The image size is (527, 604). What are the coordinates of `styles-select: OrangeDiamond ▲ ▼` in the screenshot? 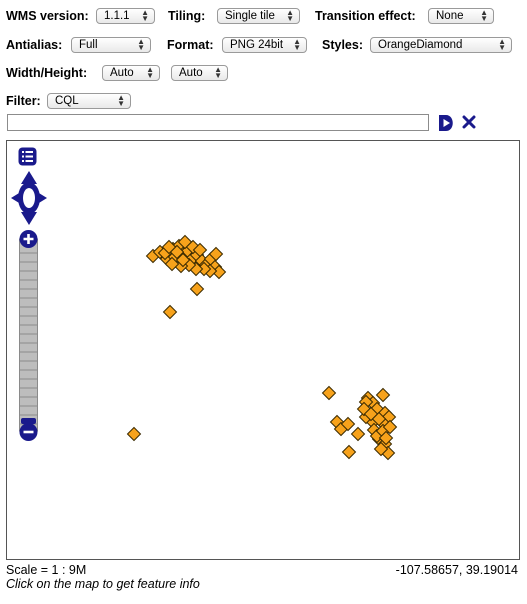 It's located at (441, 45).